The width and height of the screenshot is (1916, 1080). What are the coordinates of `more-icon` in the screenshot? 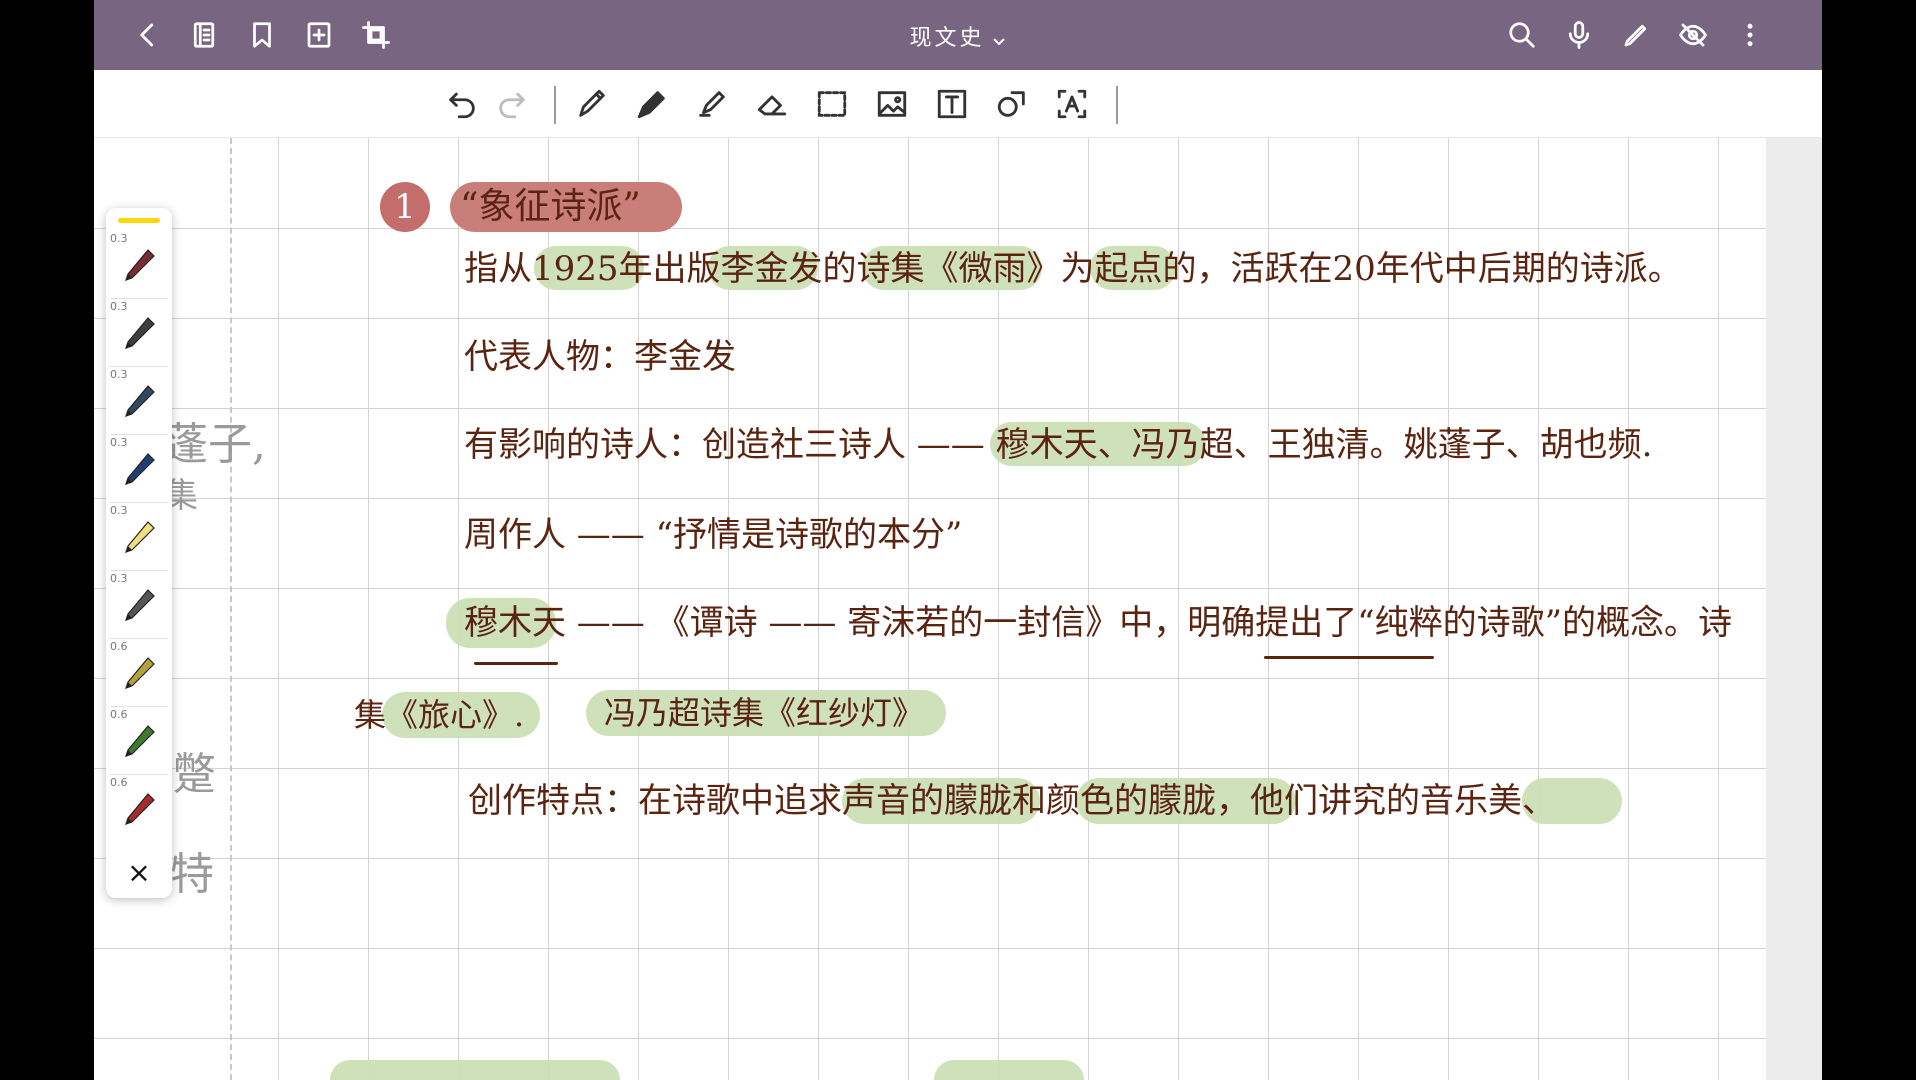 It's located at (1750, 35).